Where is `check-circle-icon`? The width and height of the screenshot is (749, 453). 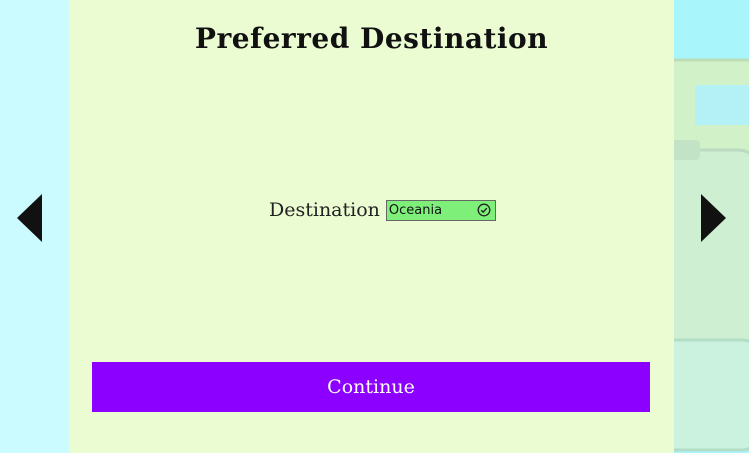 check-circle-icon is located at coordinates (484, 210).